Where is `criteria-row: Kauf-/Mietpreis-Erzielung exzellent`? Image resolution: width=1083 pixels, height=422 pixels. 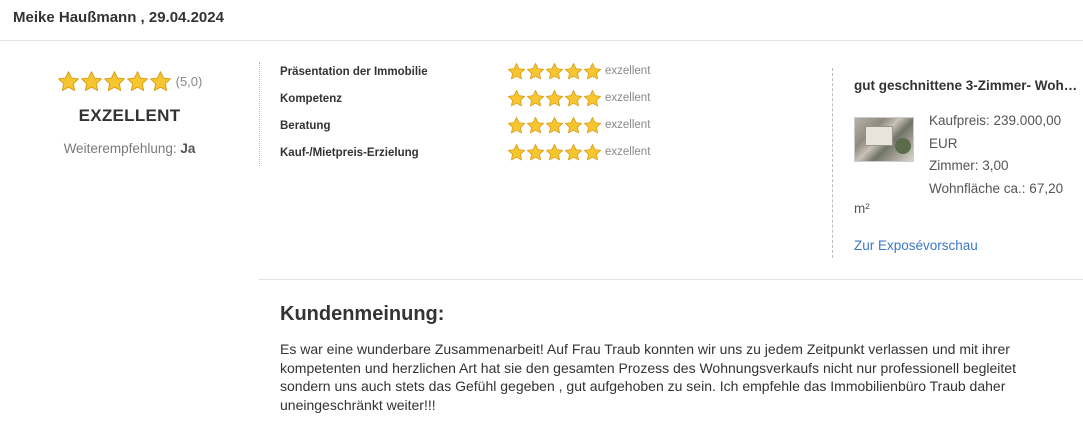 criteria-row: Kauf-/Mietpreis-Erzielung exzellent is located at coordinates (550, 153).